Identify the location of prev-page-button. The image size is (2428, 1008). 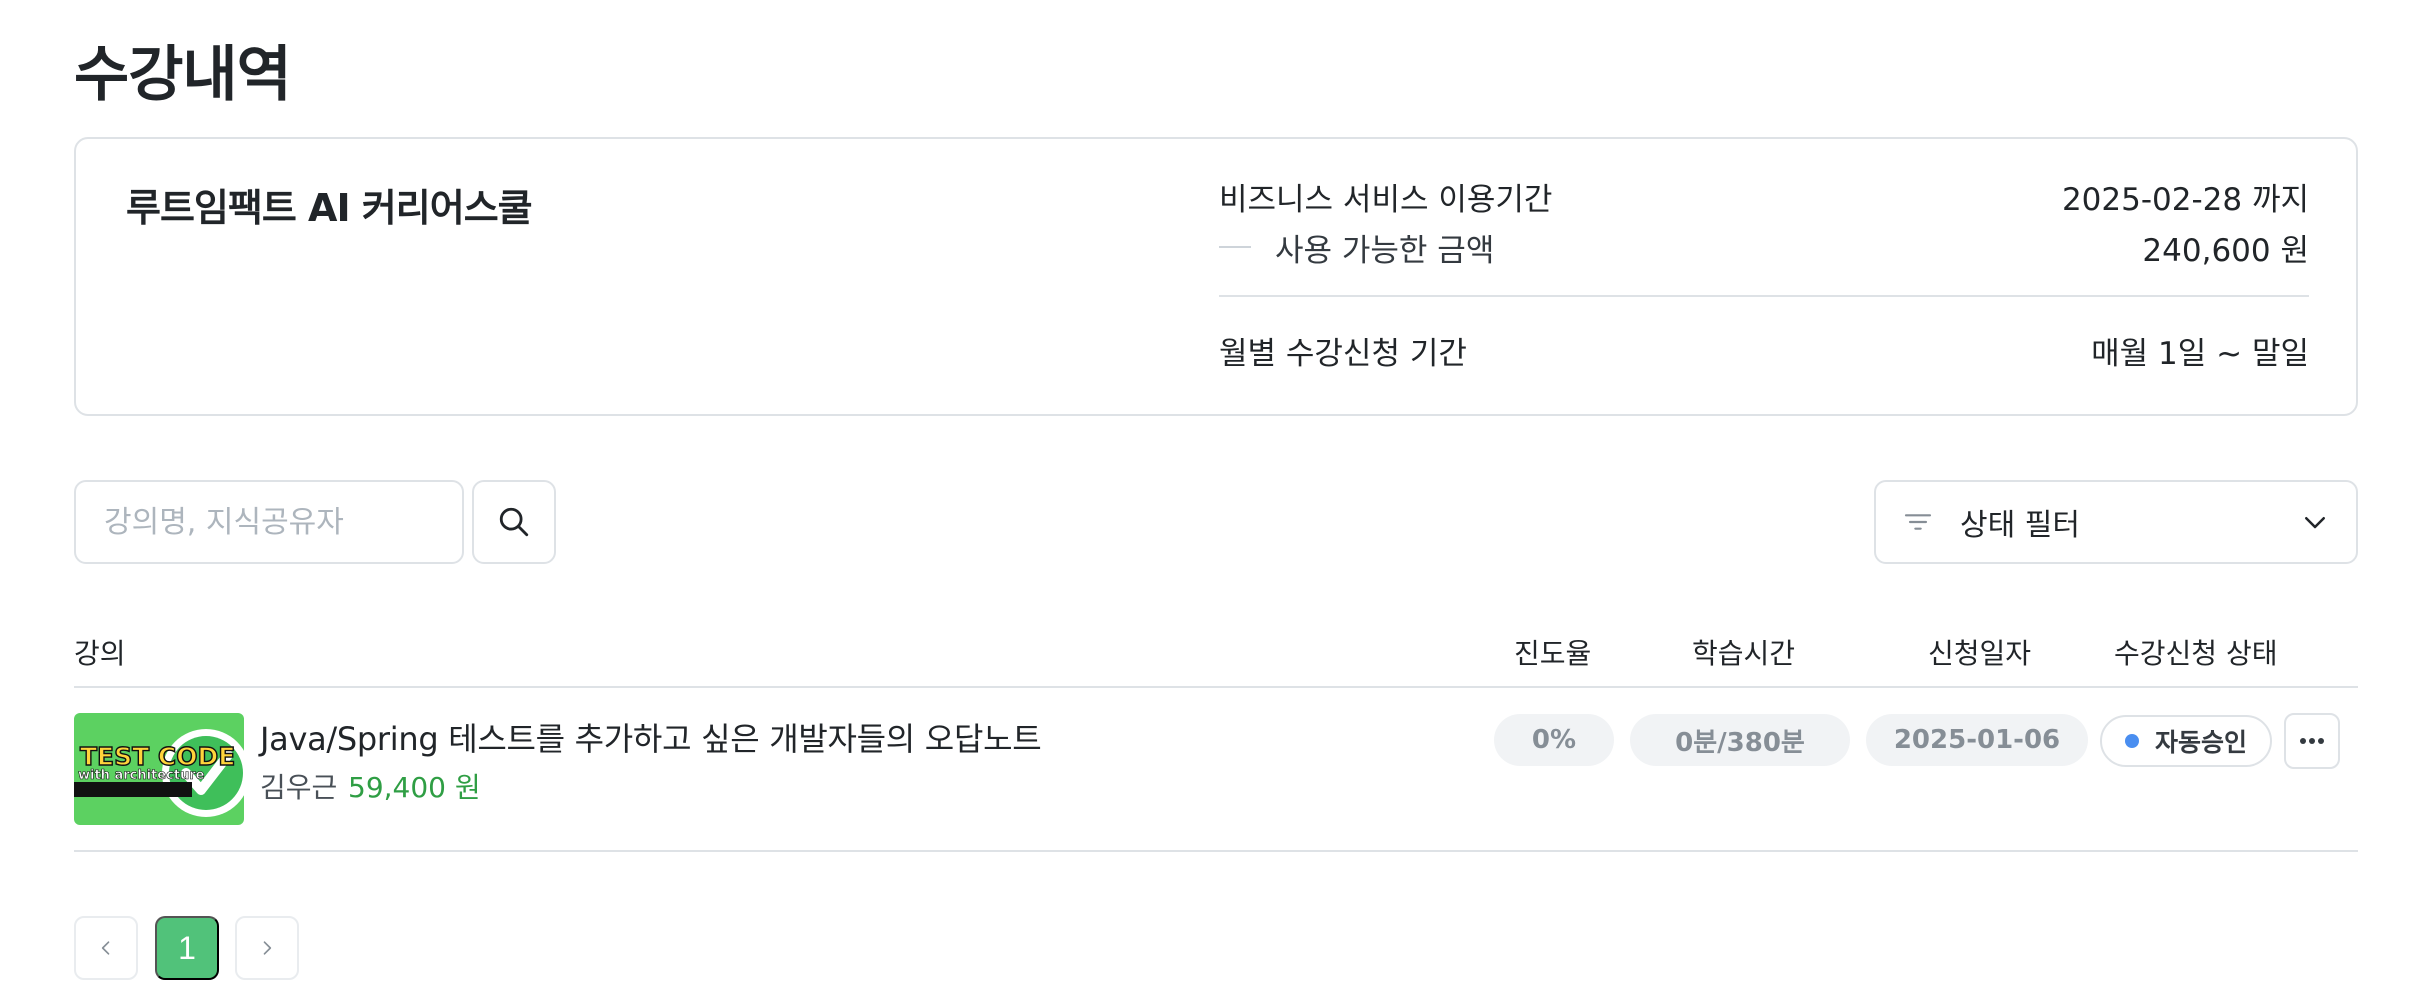
(106, 948).